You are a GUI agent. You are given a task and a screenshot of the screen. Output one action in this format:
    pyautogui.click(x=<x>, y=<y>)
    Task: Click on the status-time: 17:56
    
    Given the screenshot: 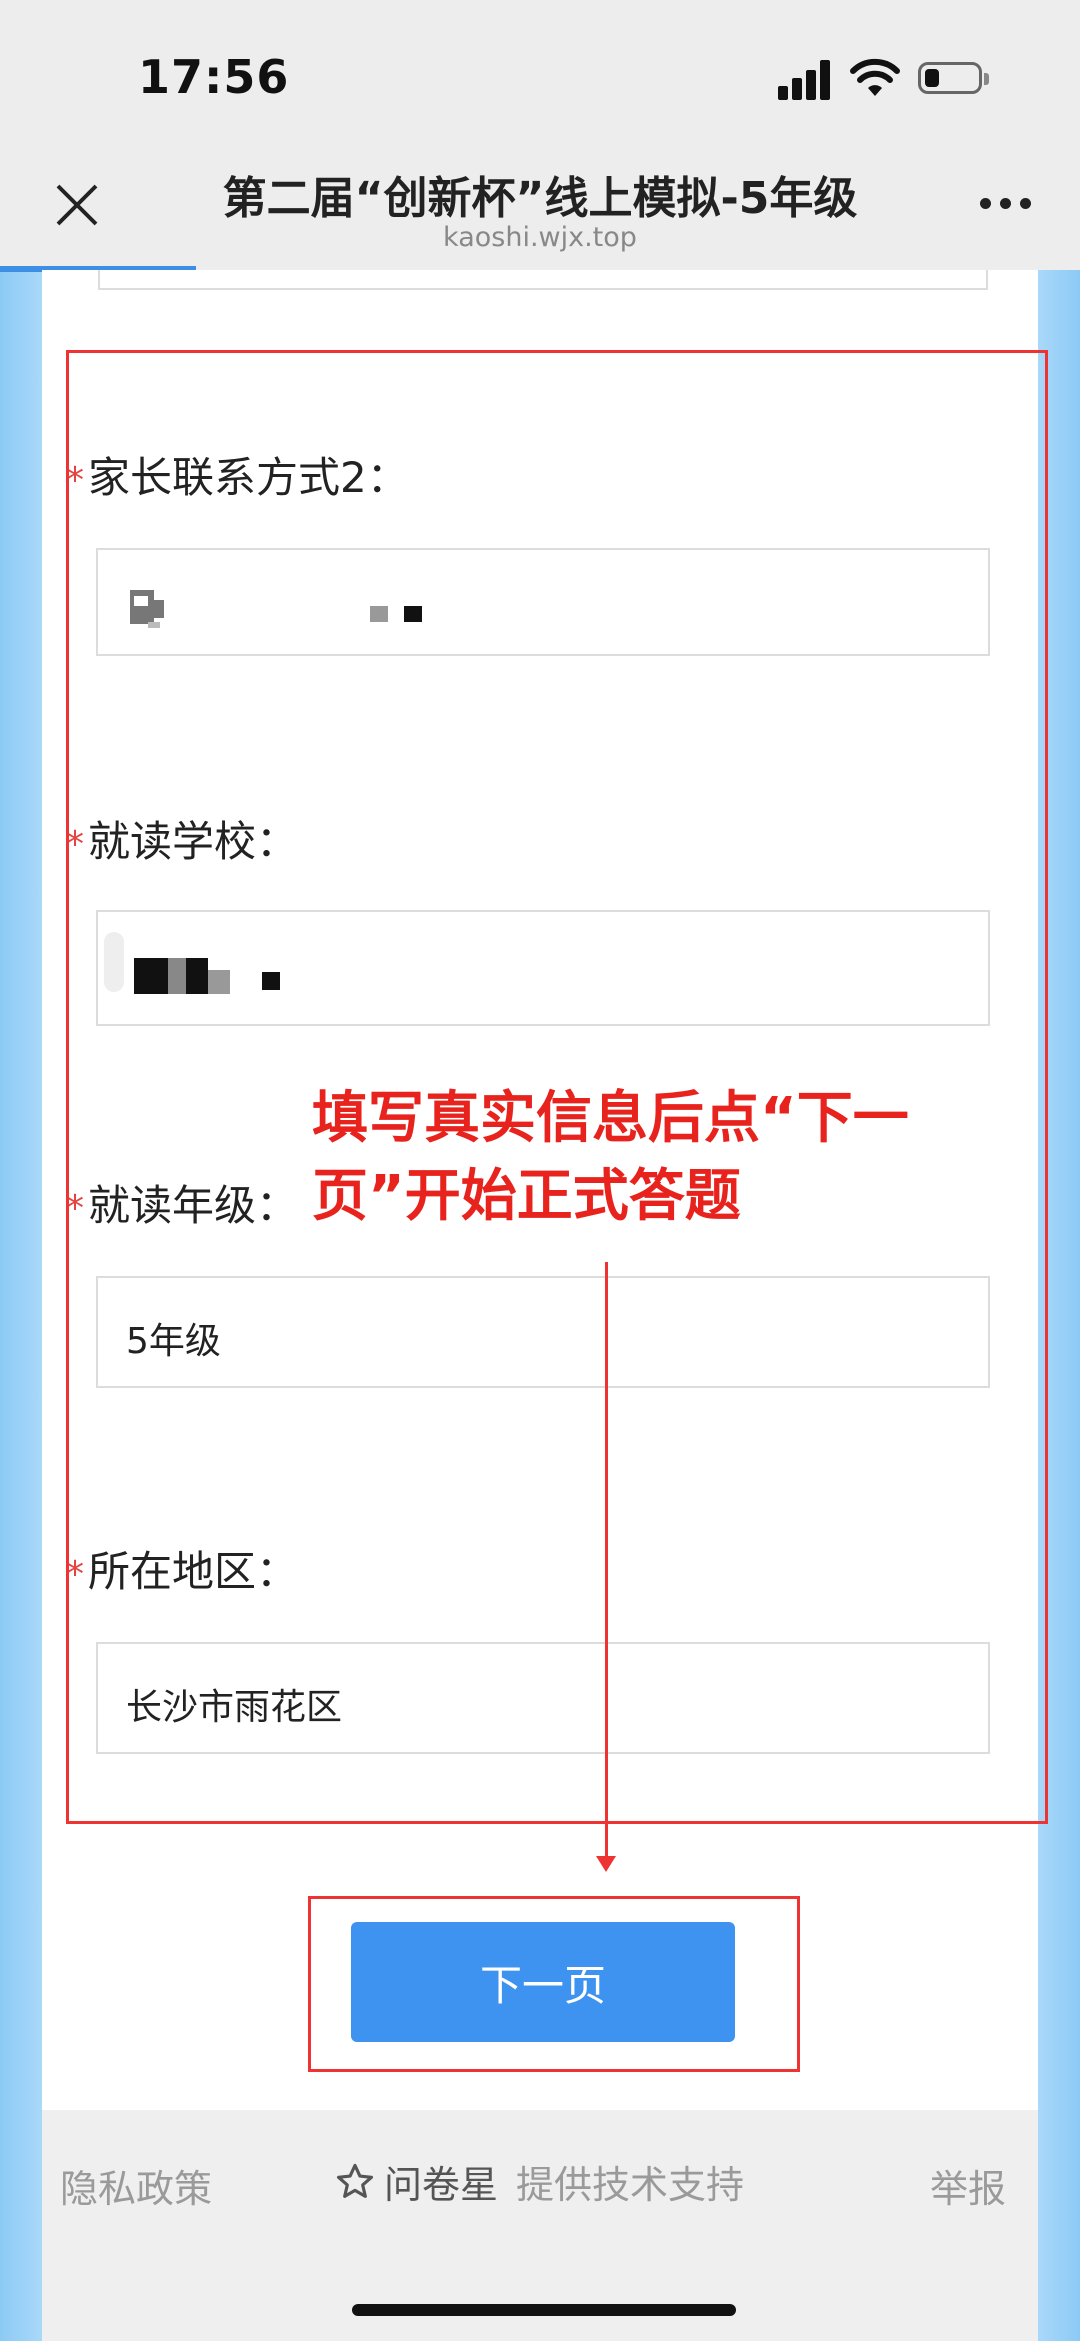 What is the action you would take?
    pyautogui.click(x=214, y=77)
    